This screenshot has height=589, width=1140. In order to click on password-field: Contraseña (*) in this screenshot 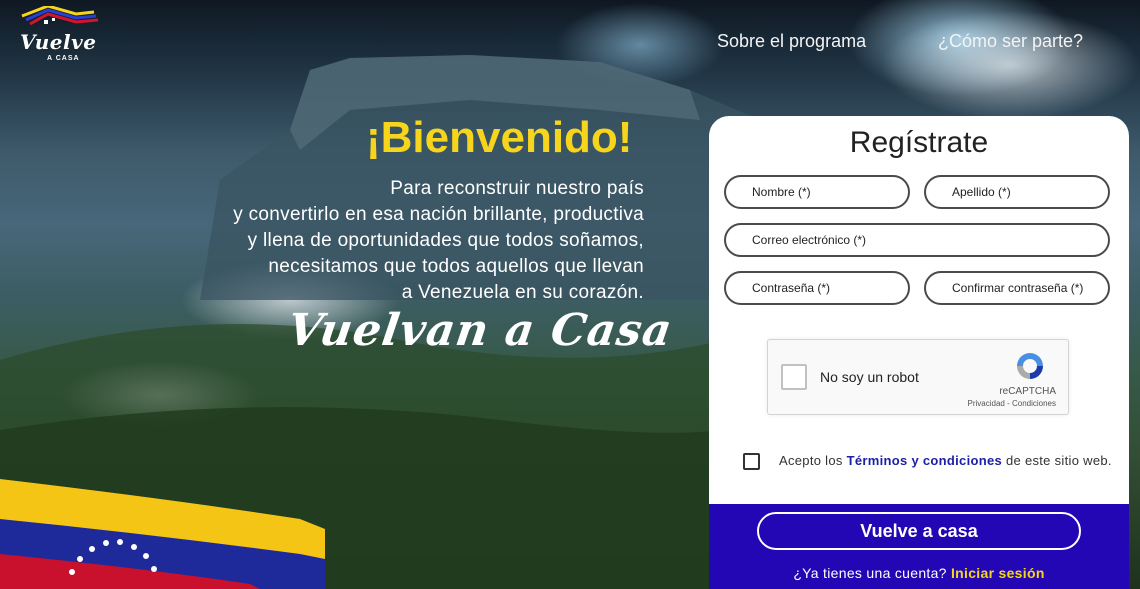, I will do `click(817, 288)`.